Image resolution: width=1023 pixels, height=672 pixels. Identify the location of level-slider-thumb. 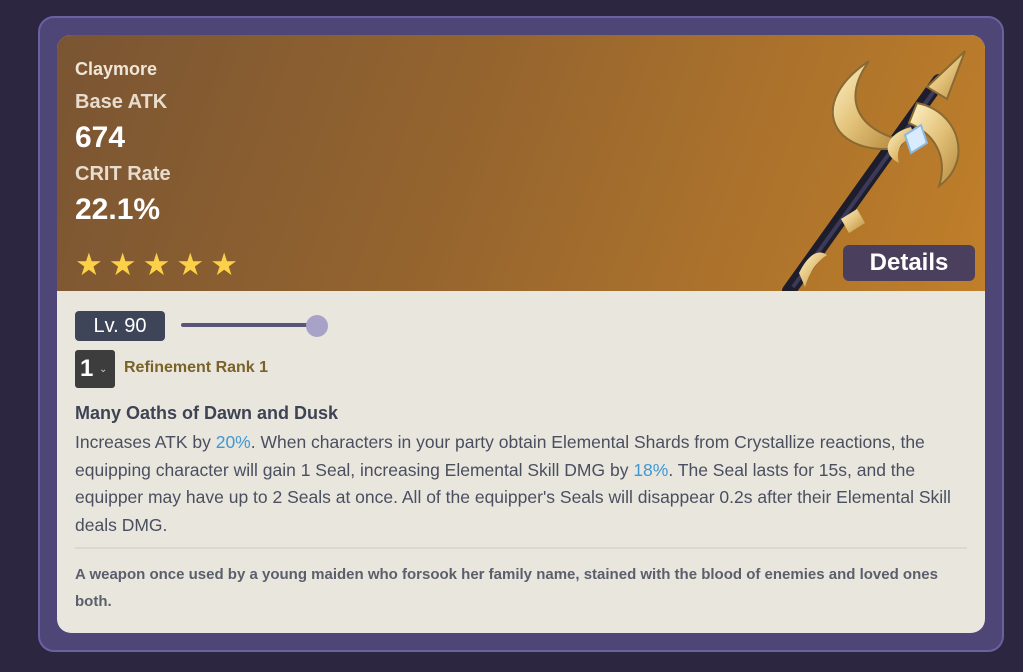
(317, 326).